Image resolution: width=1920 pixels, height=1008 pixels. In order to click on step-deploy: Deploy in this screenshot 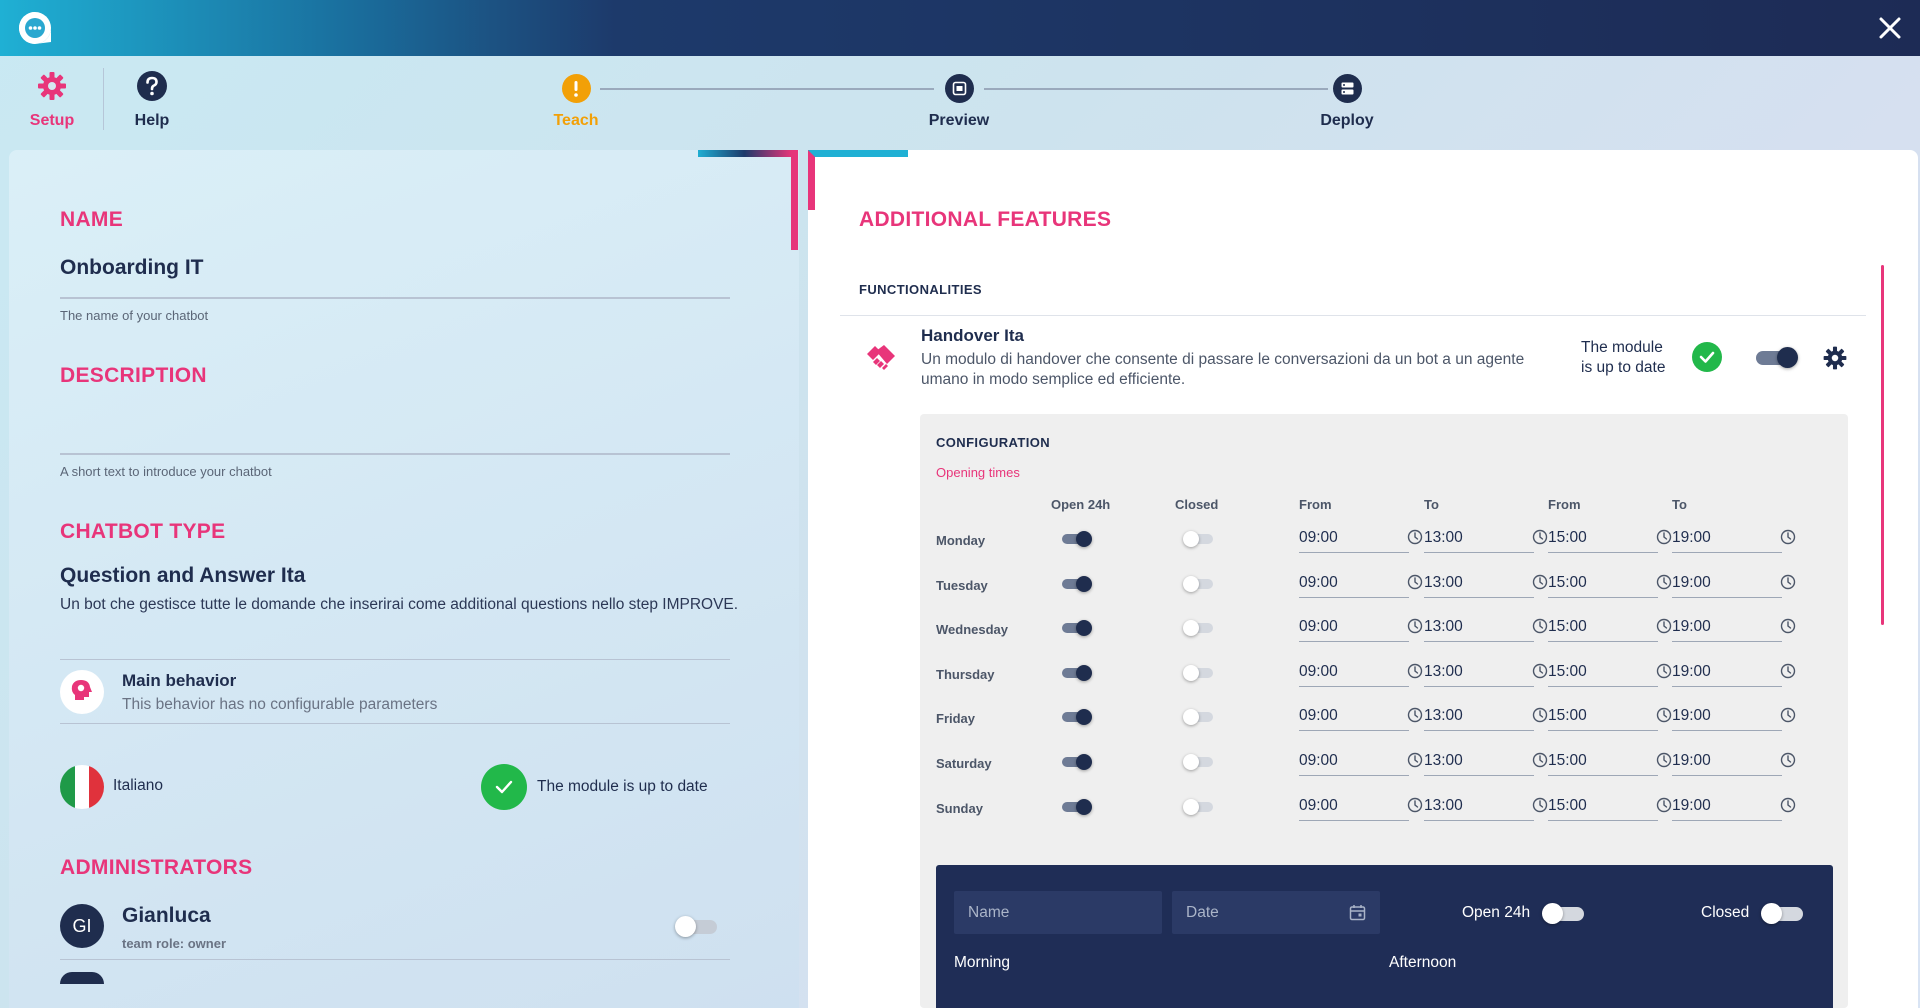, I will do `click(1347, 102)`.